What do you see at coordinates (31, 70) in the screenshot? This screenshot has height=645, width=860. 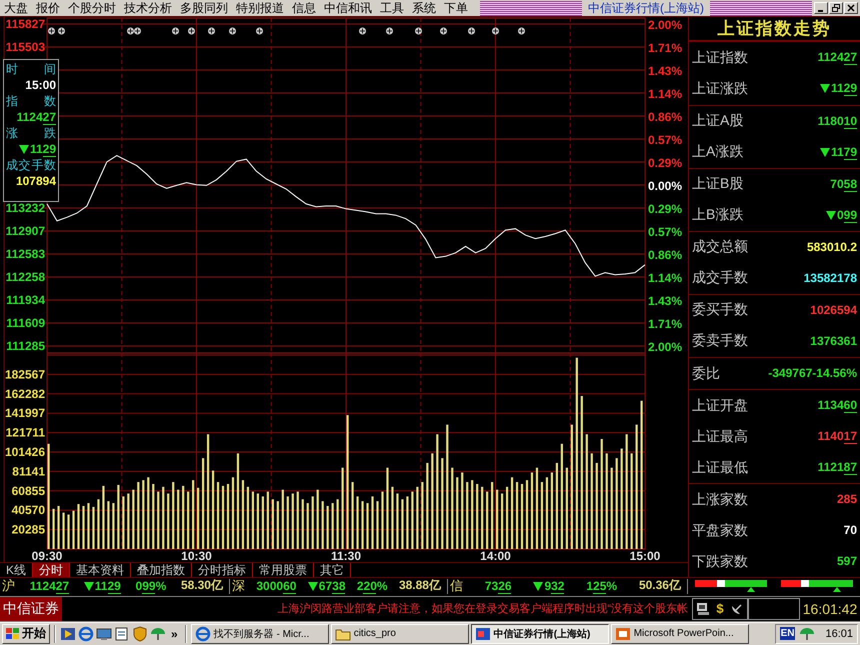 I see `info-label: 时 间` at bounding box center [31, 70].